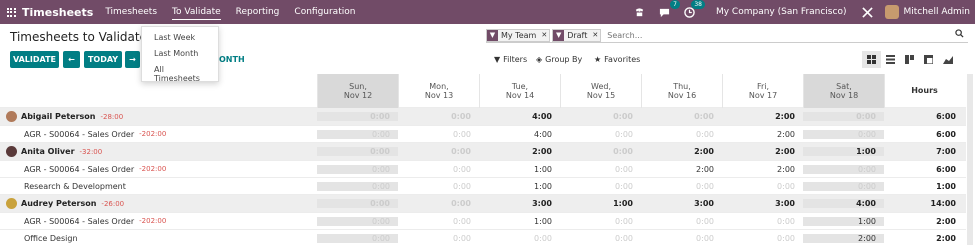  What do you see at coordinates (180, 72) in the screenshot?
I see `dropdown-item-all-timesheets: All Timesheets` at bounding box center [180, 72].